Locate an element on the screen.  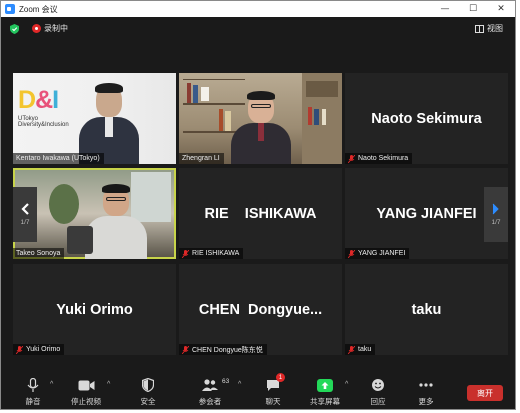
participant-name-label: taku is located at coordinates (360, 349).